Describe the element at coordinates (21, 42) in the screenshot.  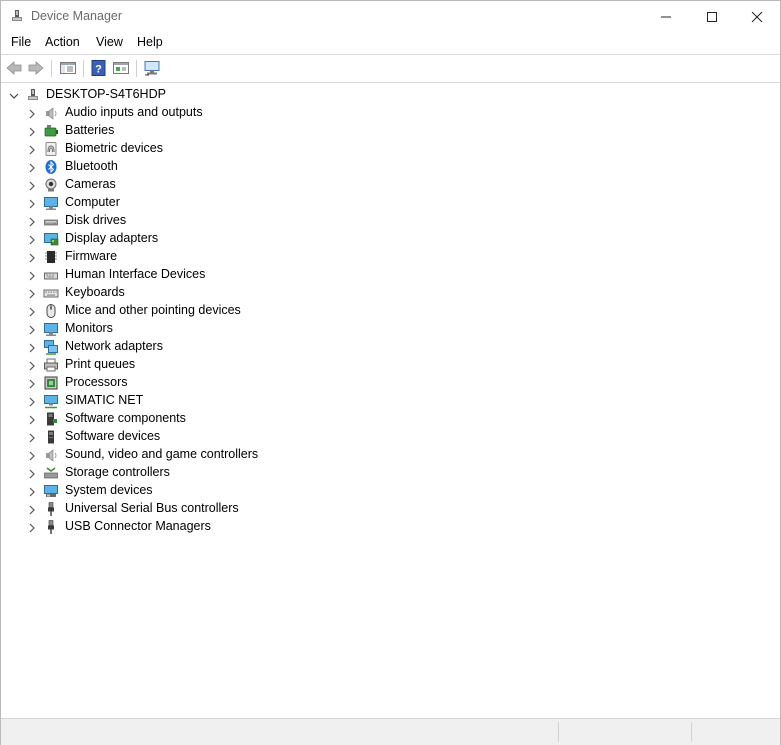
I see `menu-file: File` at that location.